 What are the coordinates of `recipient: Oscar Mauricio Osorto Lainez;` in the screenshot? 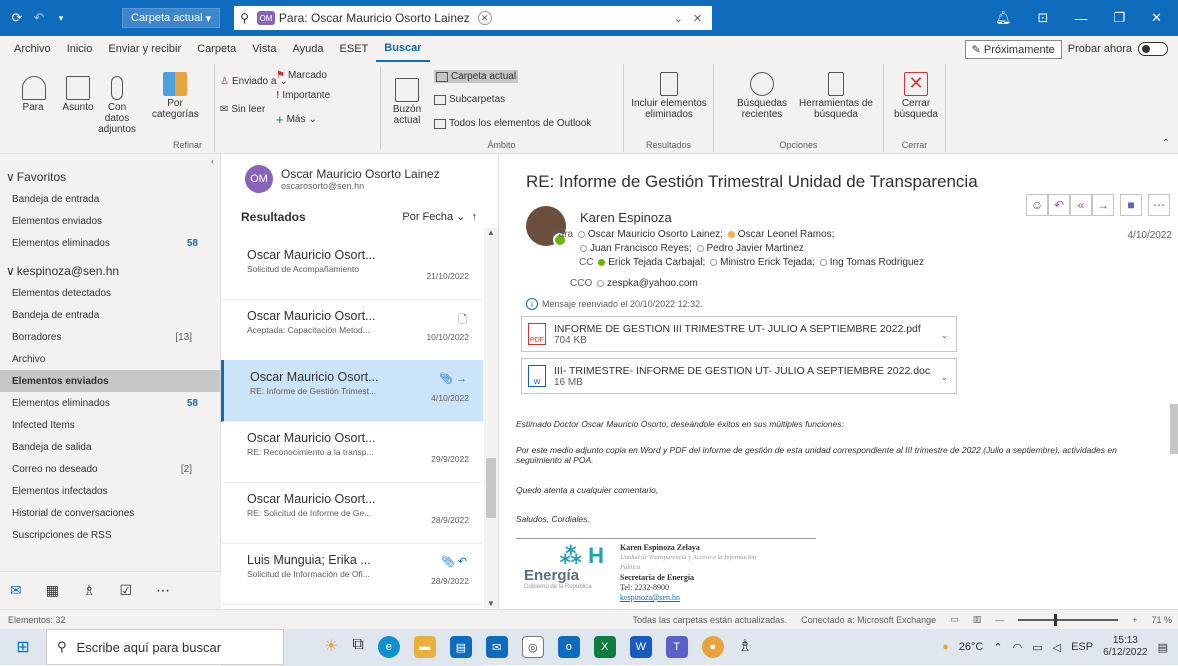 It's located at (655, 234).